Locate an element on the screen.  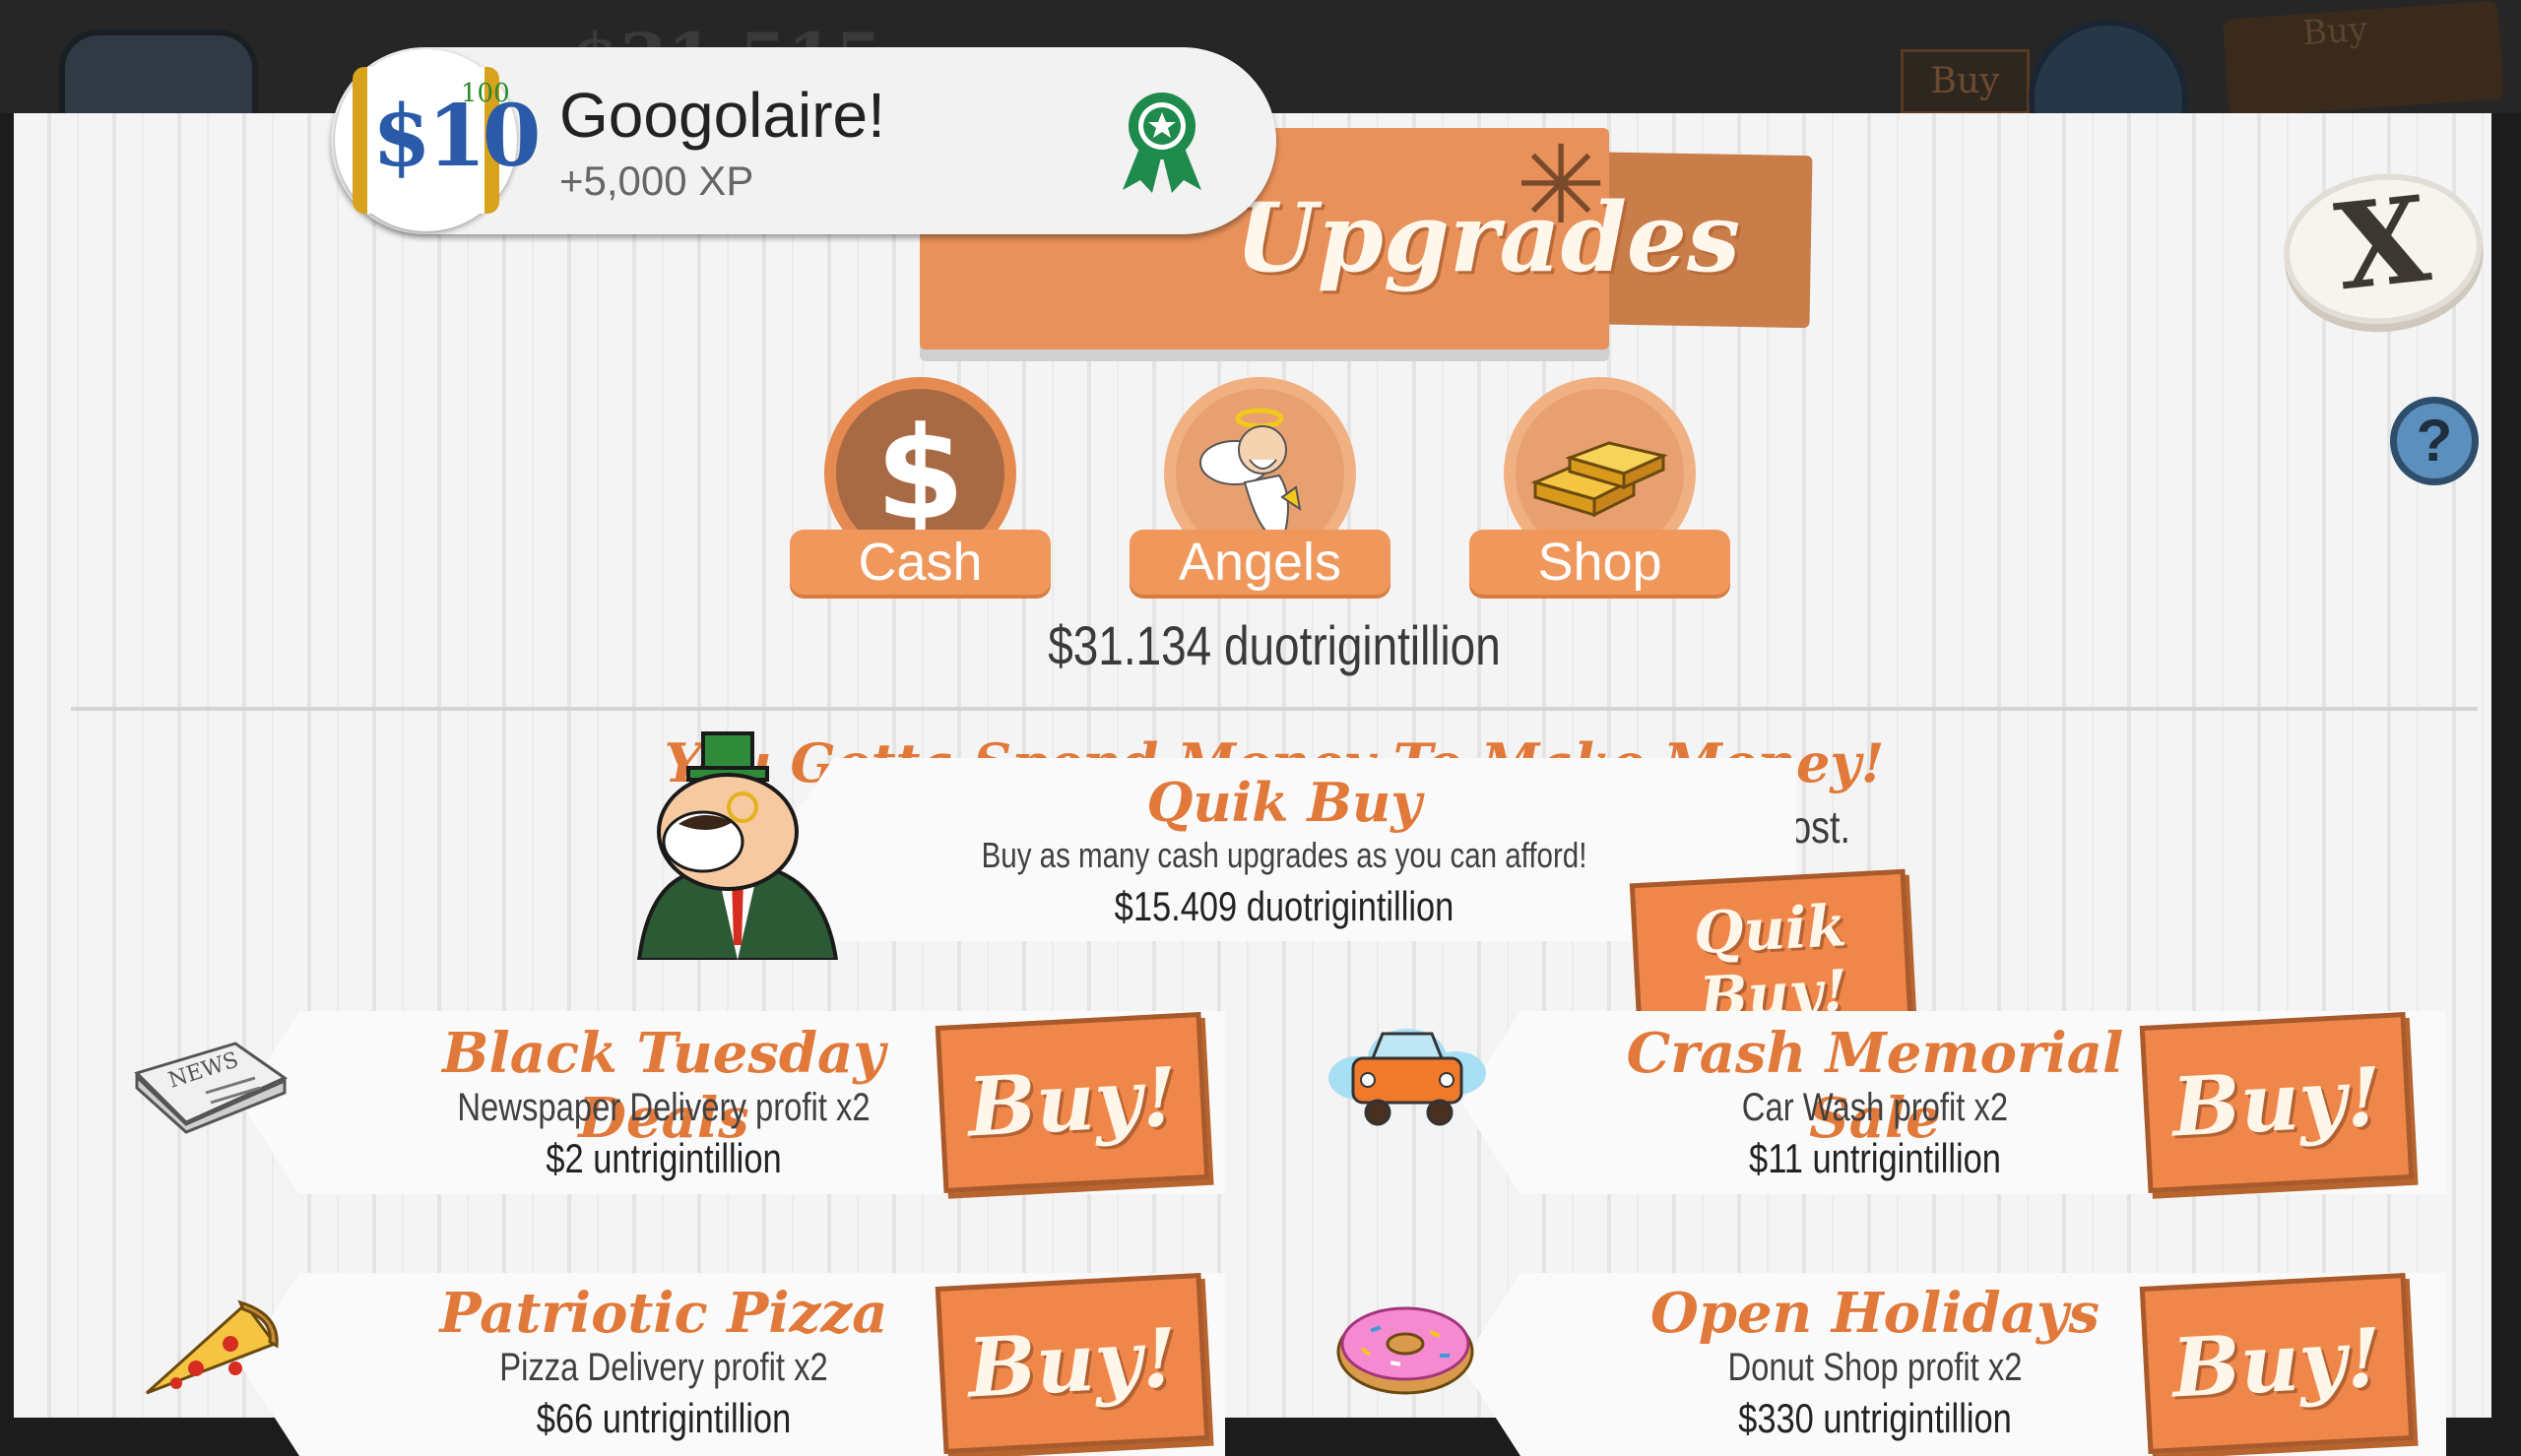
page-title: Upgrades is located at coordinates (1487, 237).